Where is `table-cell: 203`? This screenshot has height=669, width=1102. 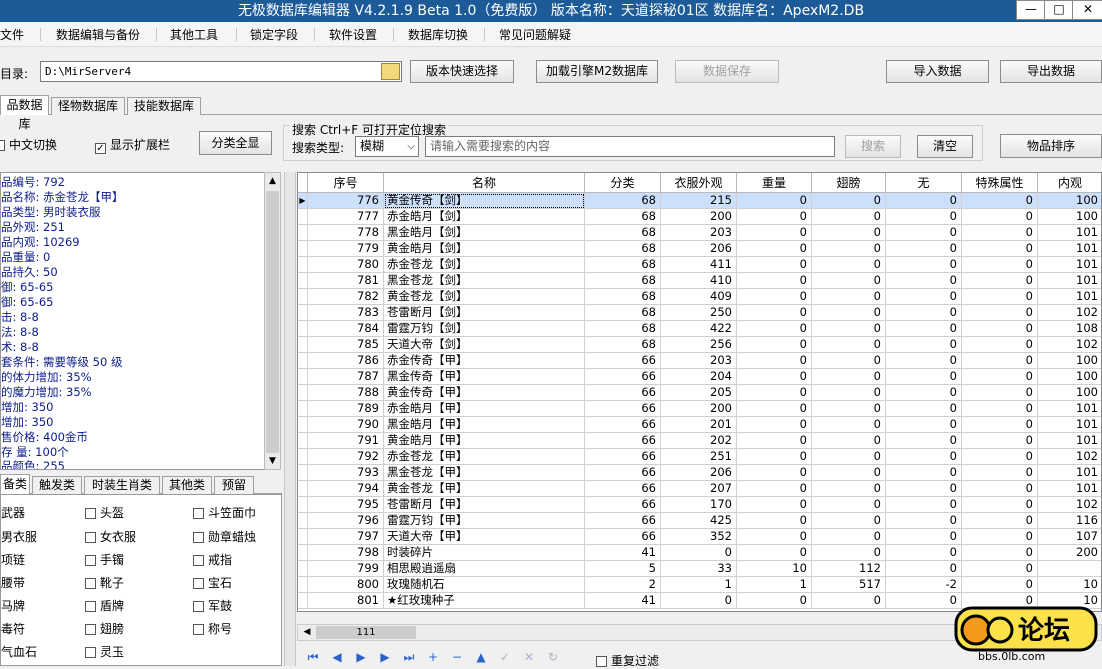
table-cell: 203 is located at coordinates (699, 233).